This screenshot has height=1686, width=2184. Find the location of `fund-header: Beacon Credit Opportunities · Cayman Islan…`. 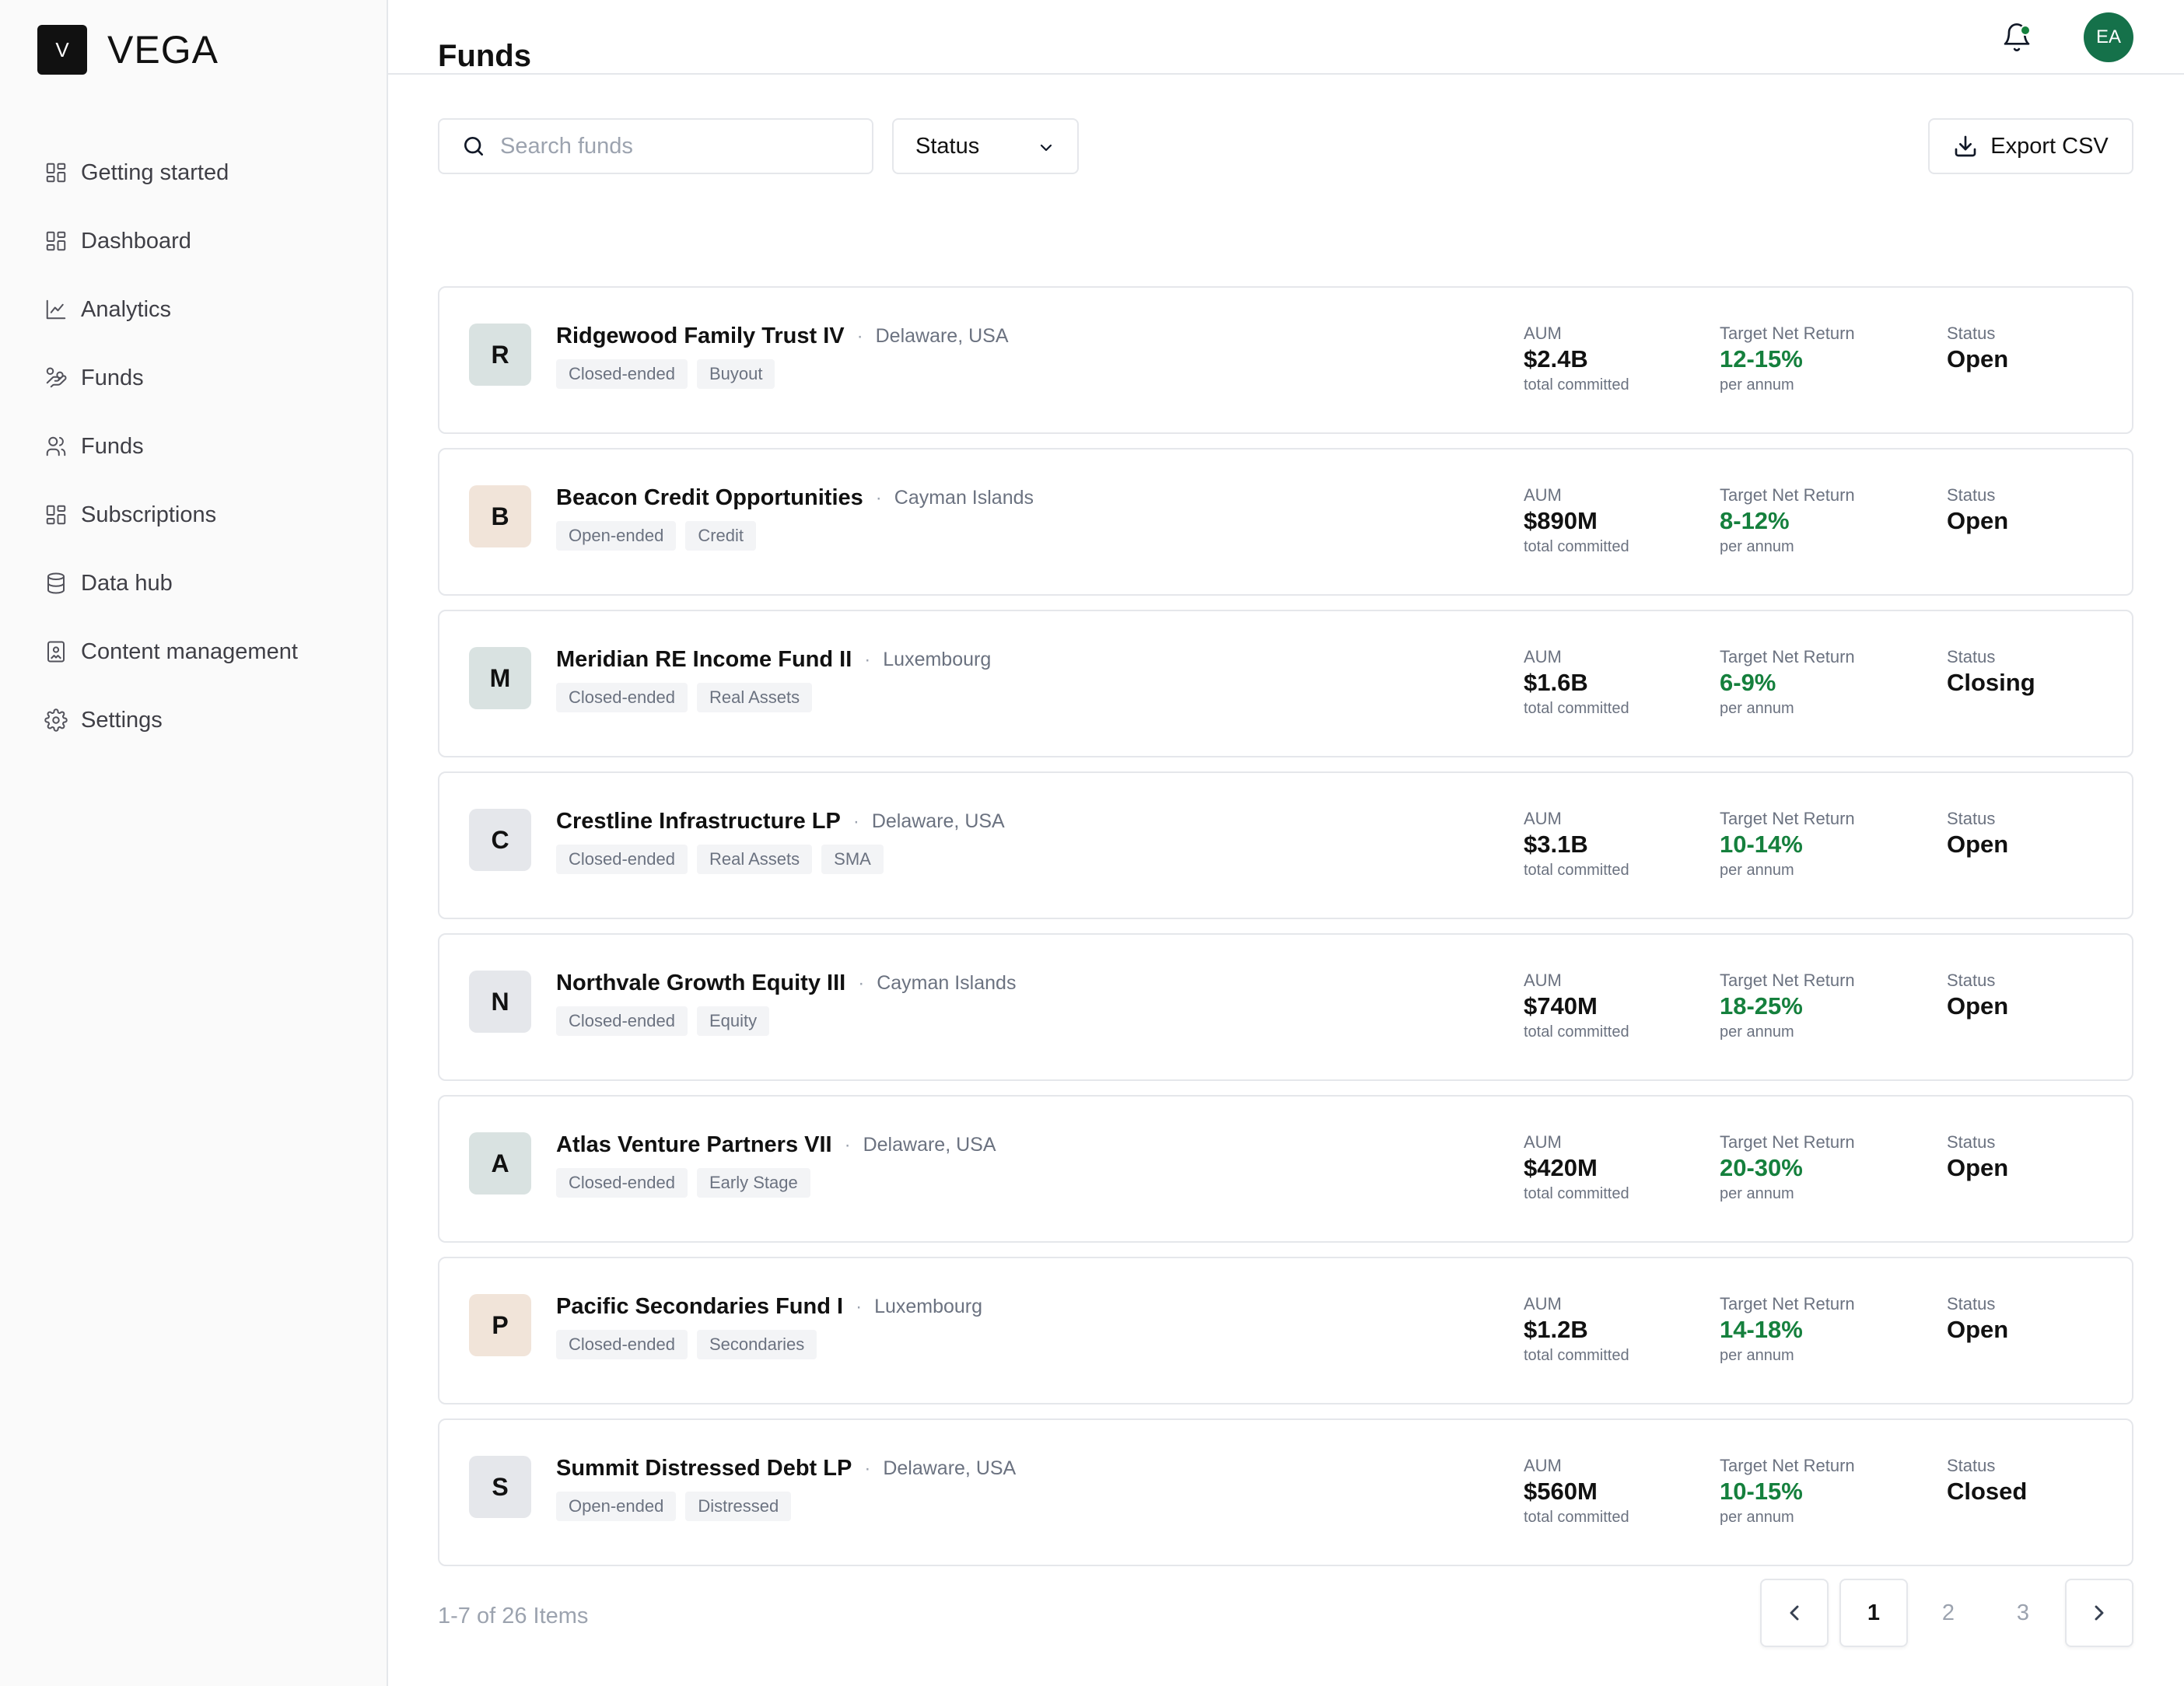

fund-header: Beacon Credit Opportunities · Cayman Islan… is located at coordinates (795, 498).